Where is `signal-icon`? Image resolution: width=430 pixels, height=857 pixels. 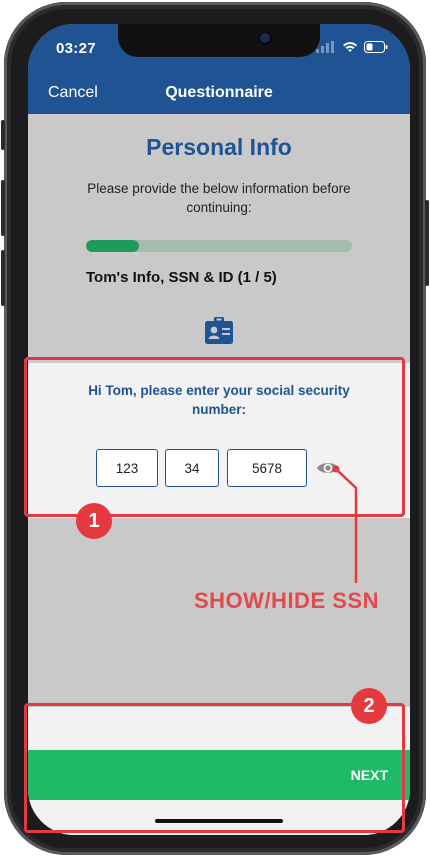
signal-icon is located at coordinates (325, 47).